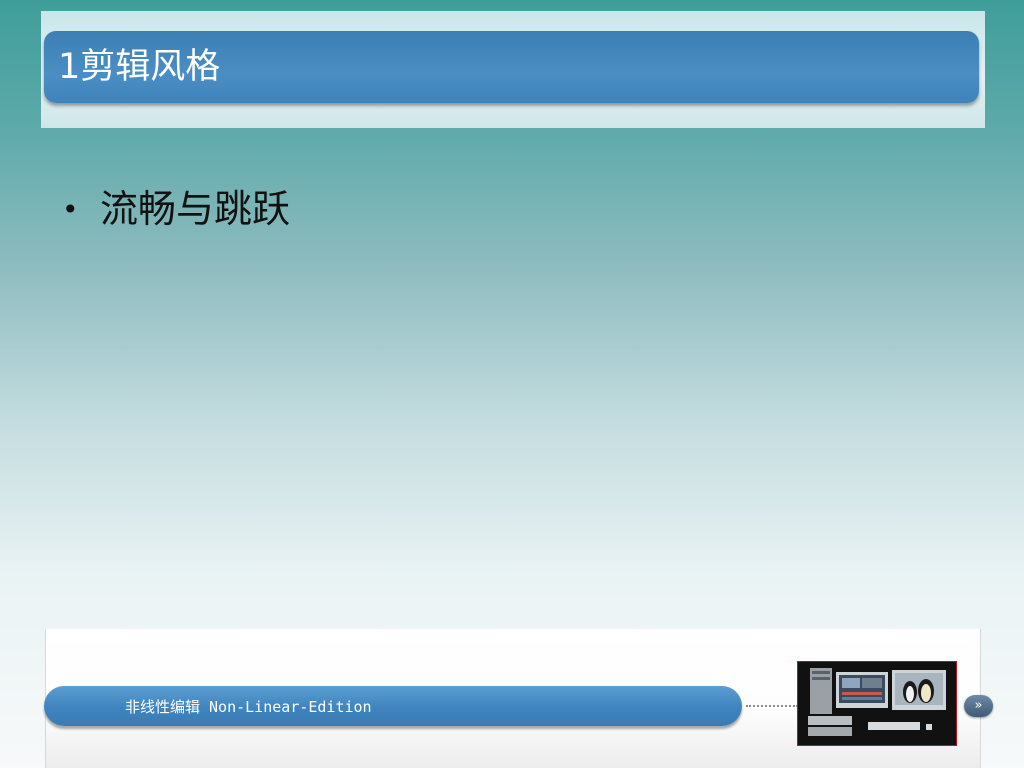  Describe the element at coordinates (772, 706) in the screenshot. I see `footer-dotted-line` at that location.